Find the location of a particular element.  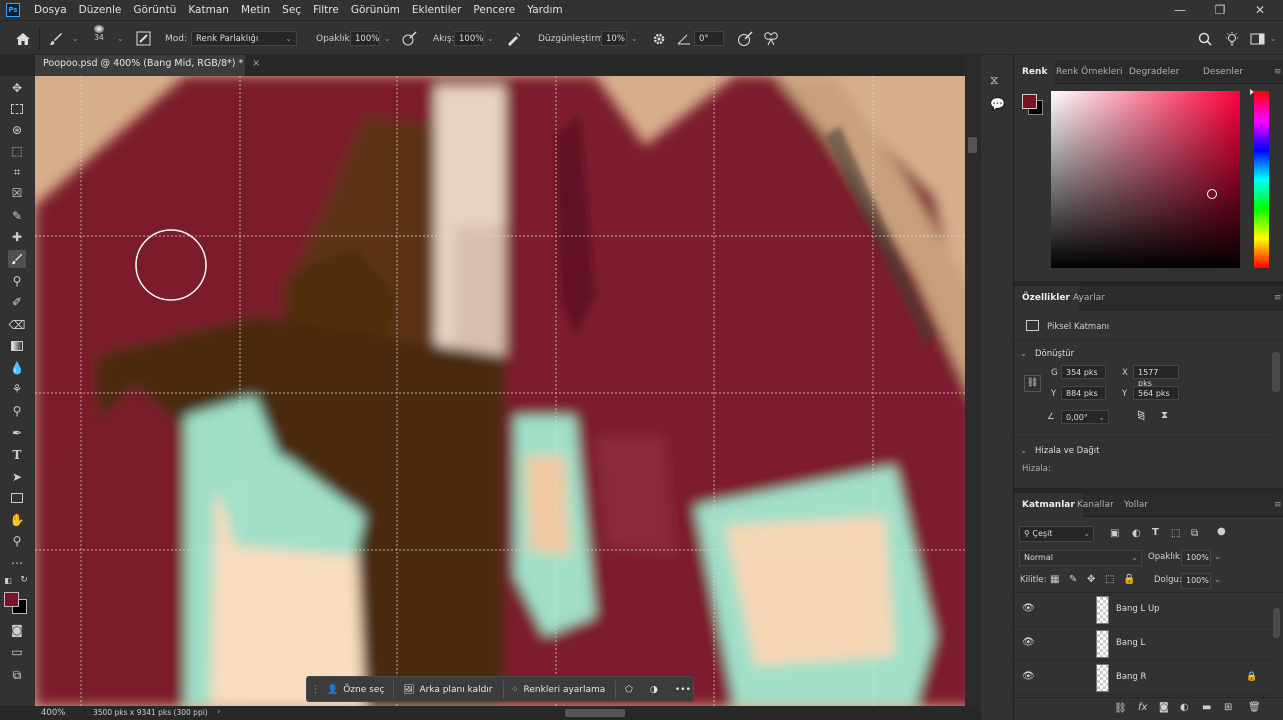

lock-all-icon: 🔒 is located at coordinates (1129, 579).